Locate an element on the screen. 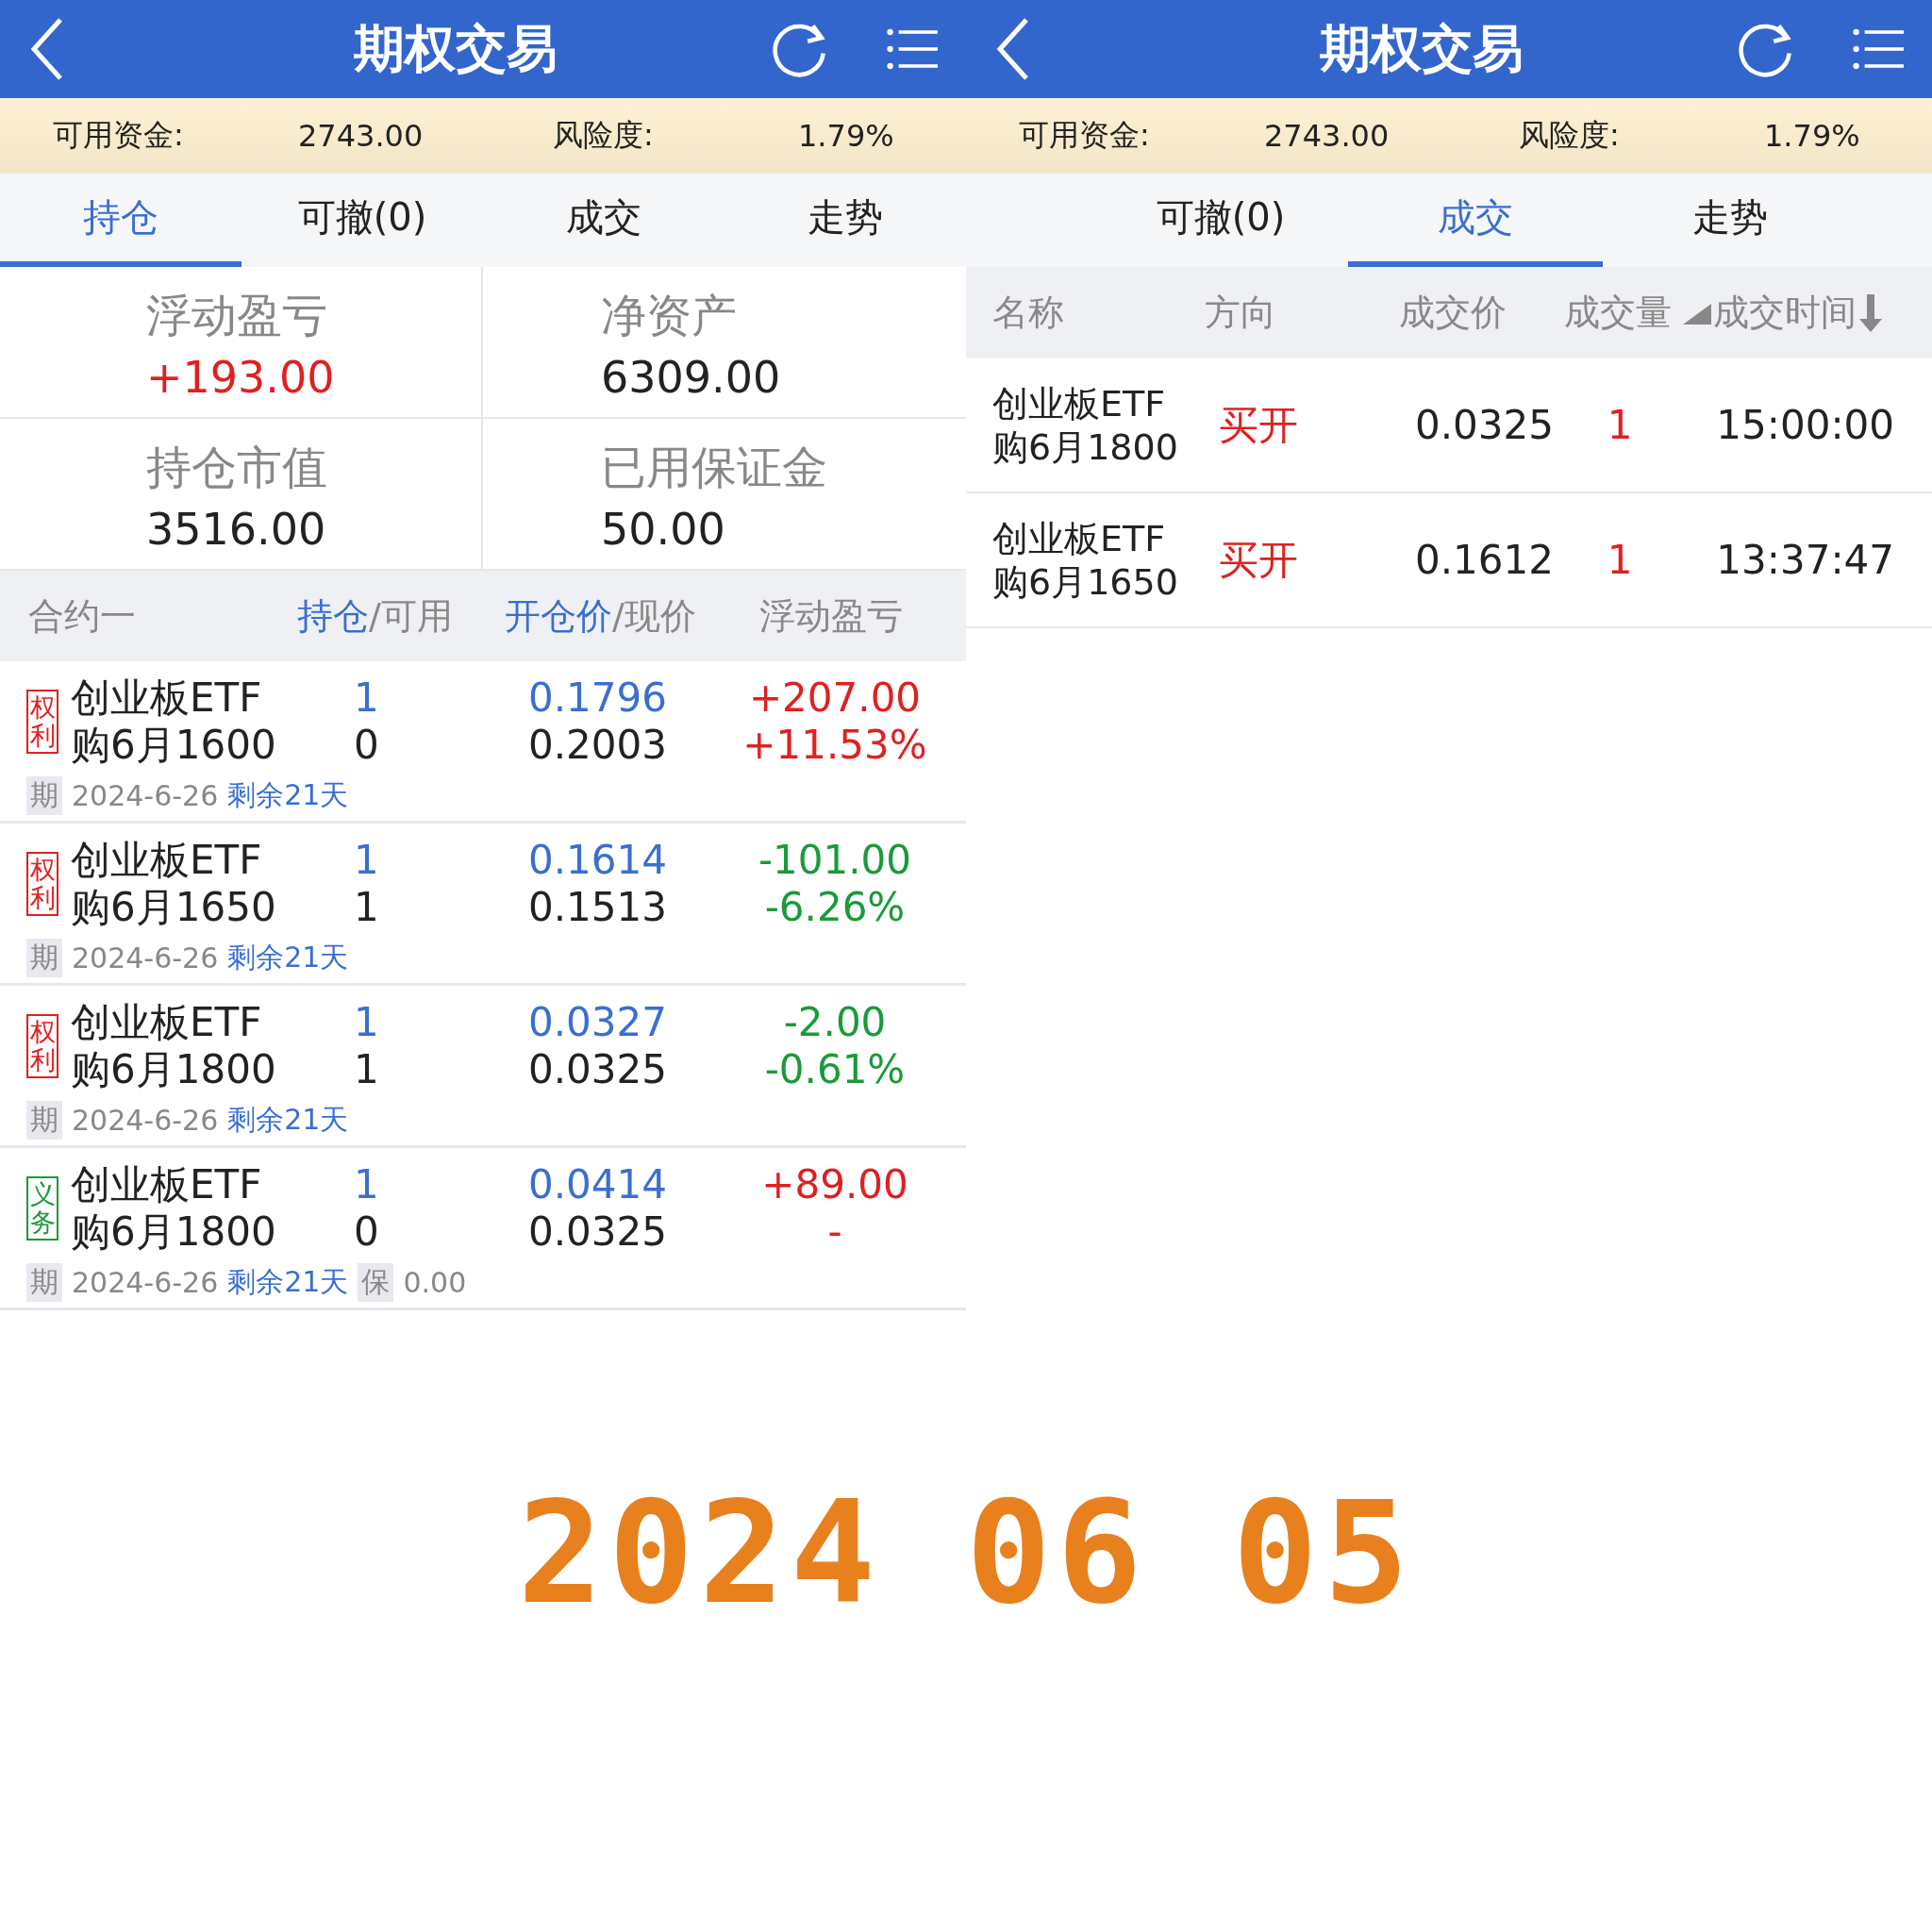 The width and height of the screenshot is (1932, 1932). column-header: 成交时间 is located at coordinates (1785, 313).